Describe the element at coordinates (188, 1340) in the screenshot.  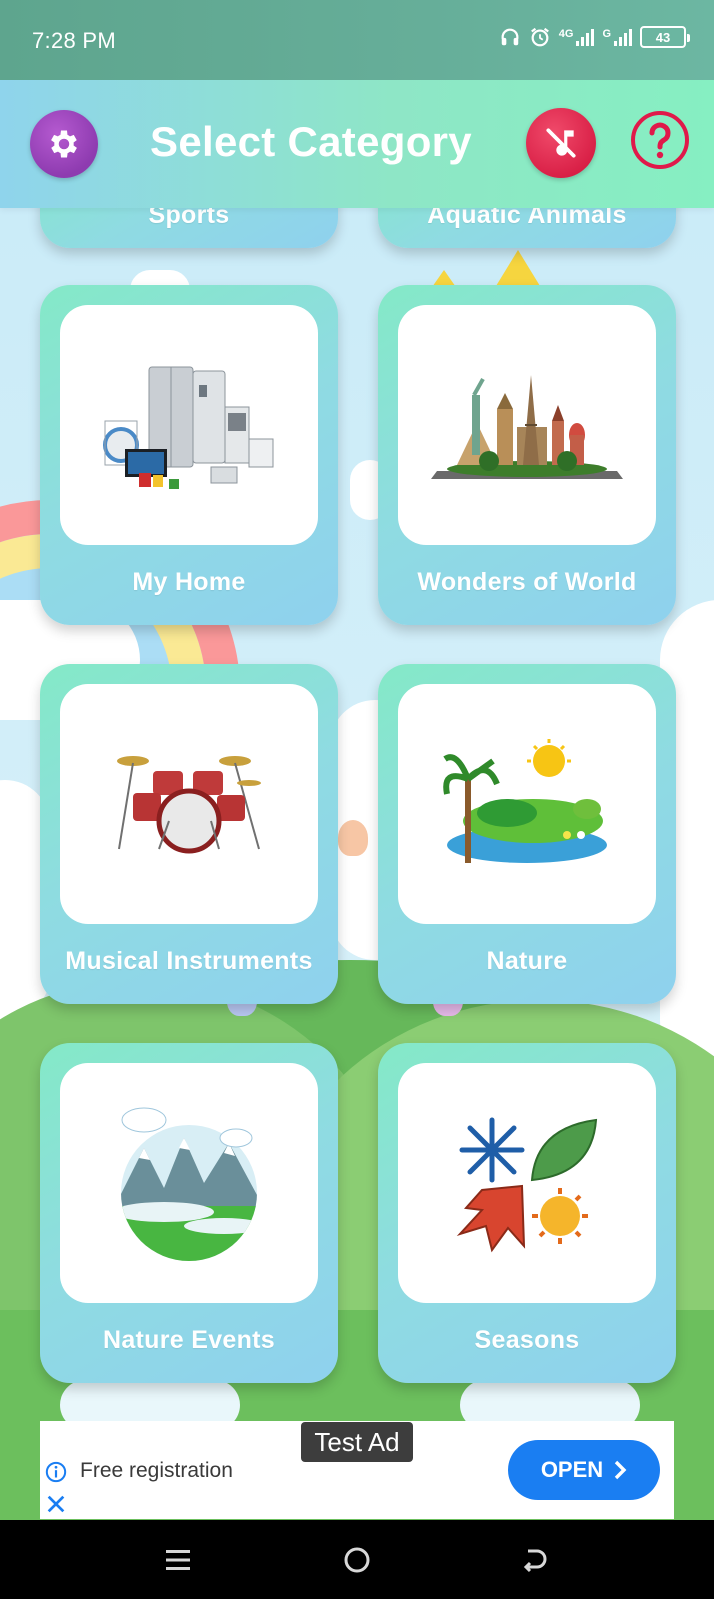
I see `category-label: Nature Events` at that location.